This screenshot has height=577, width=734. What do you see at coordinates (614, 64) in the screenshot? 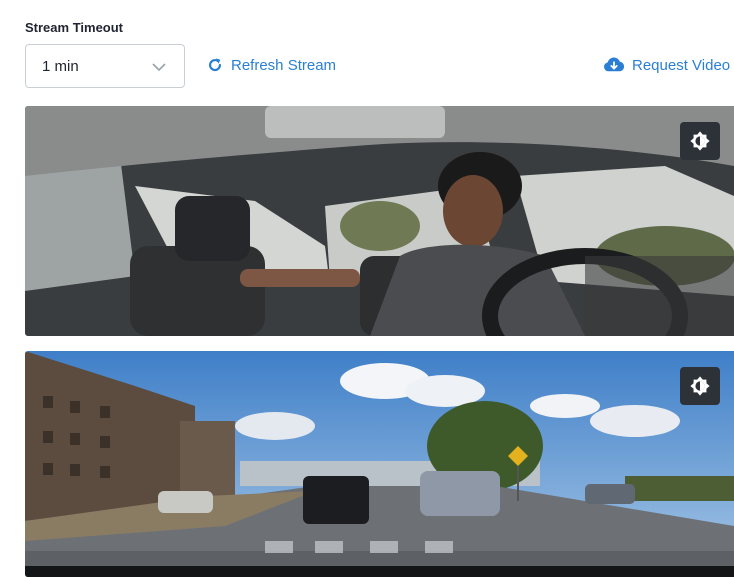
I see `cloud-download-icon` at bounding box center [614, 64].